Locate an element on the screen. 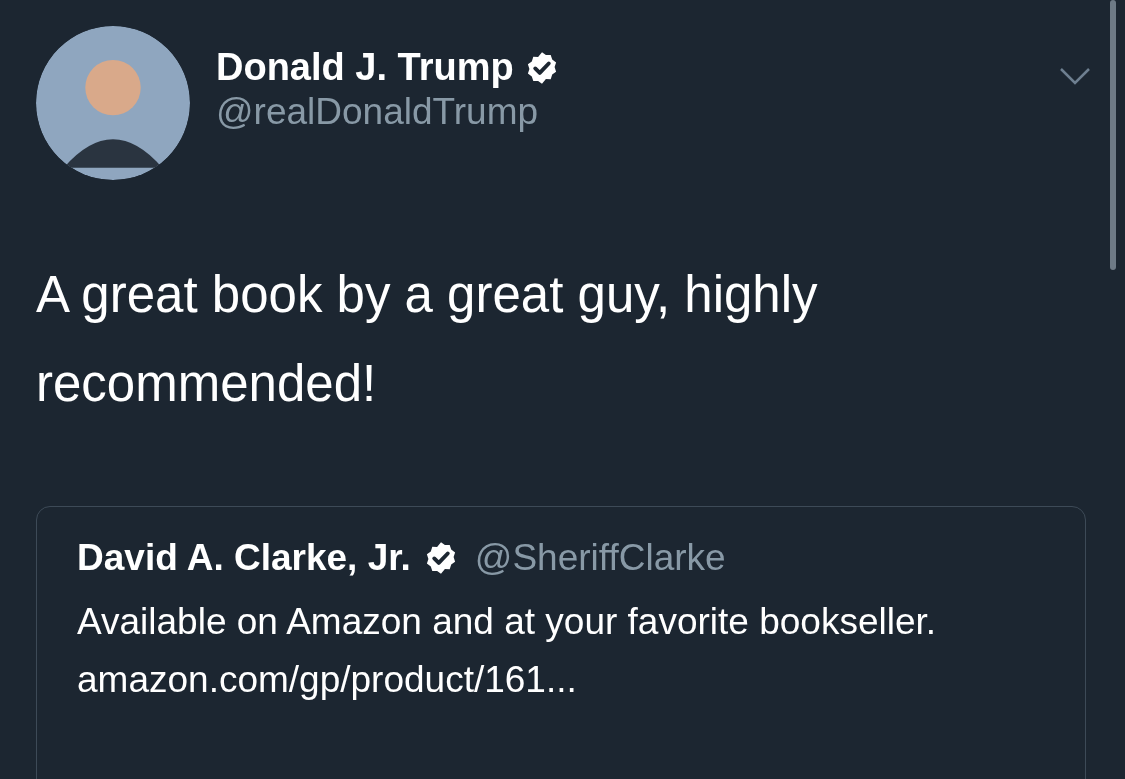 This screenshot has width=1125, height=779. quoted-tweet-text: Available on Amazon and at your favorite bookseller. is located at coordinates (507, 622).